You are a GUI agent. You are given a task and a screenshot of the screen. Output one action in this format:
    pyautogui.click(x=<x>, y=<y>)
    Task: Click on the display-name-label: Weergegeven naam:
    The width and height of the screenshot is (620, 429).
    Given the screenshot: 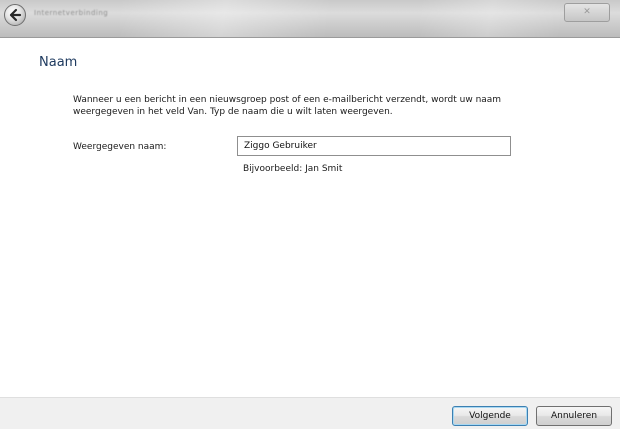 What is the action you would take?
    pyautogui.click(x=120, y=147)
    